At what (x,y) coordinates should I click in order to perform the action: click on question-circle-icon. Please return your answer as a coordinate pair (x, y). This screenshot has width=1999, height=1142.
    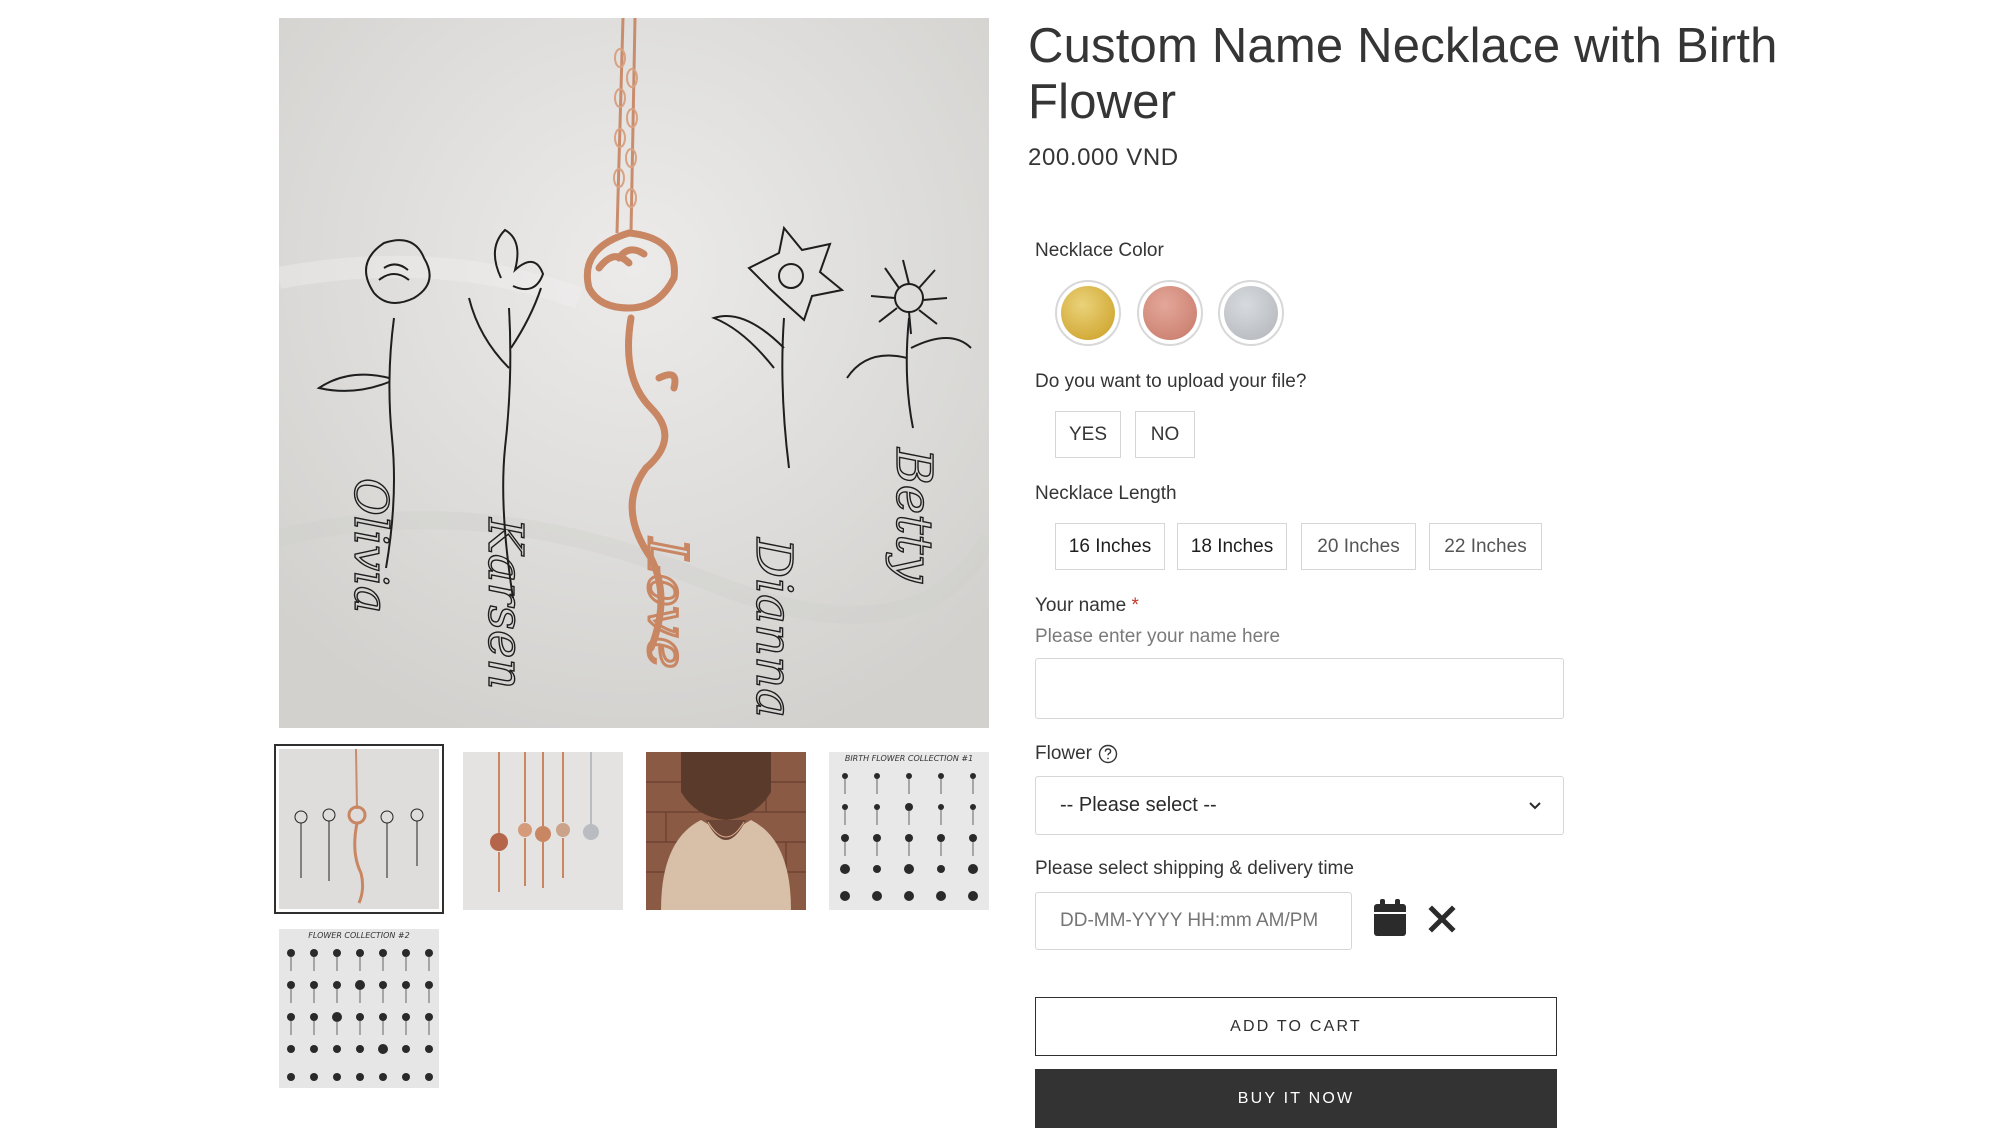
    Looking at the image, I should click on (1108, 754).